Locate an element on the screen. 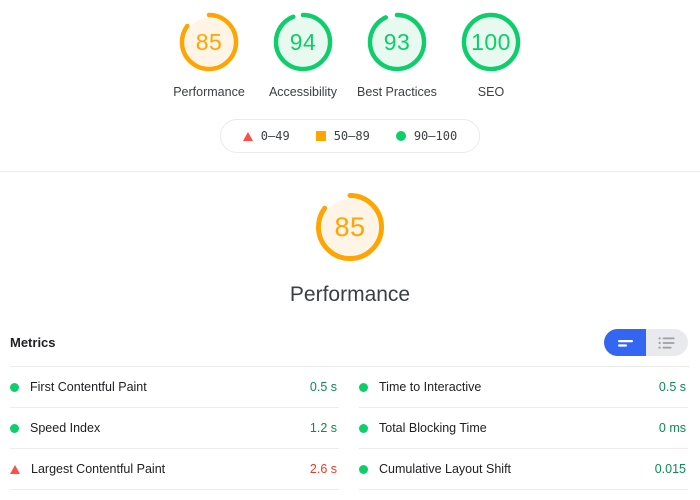 The image size is (700, 500). metric-label: Cumulative Layout Shift is located at coordinates (445, 469).